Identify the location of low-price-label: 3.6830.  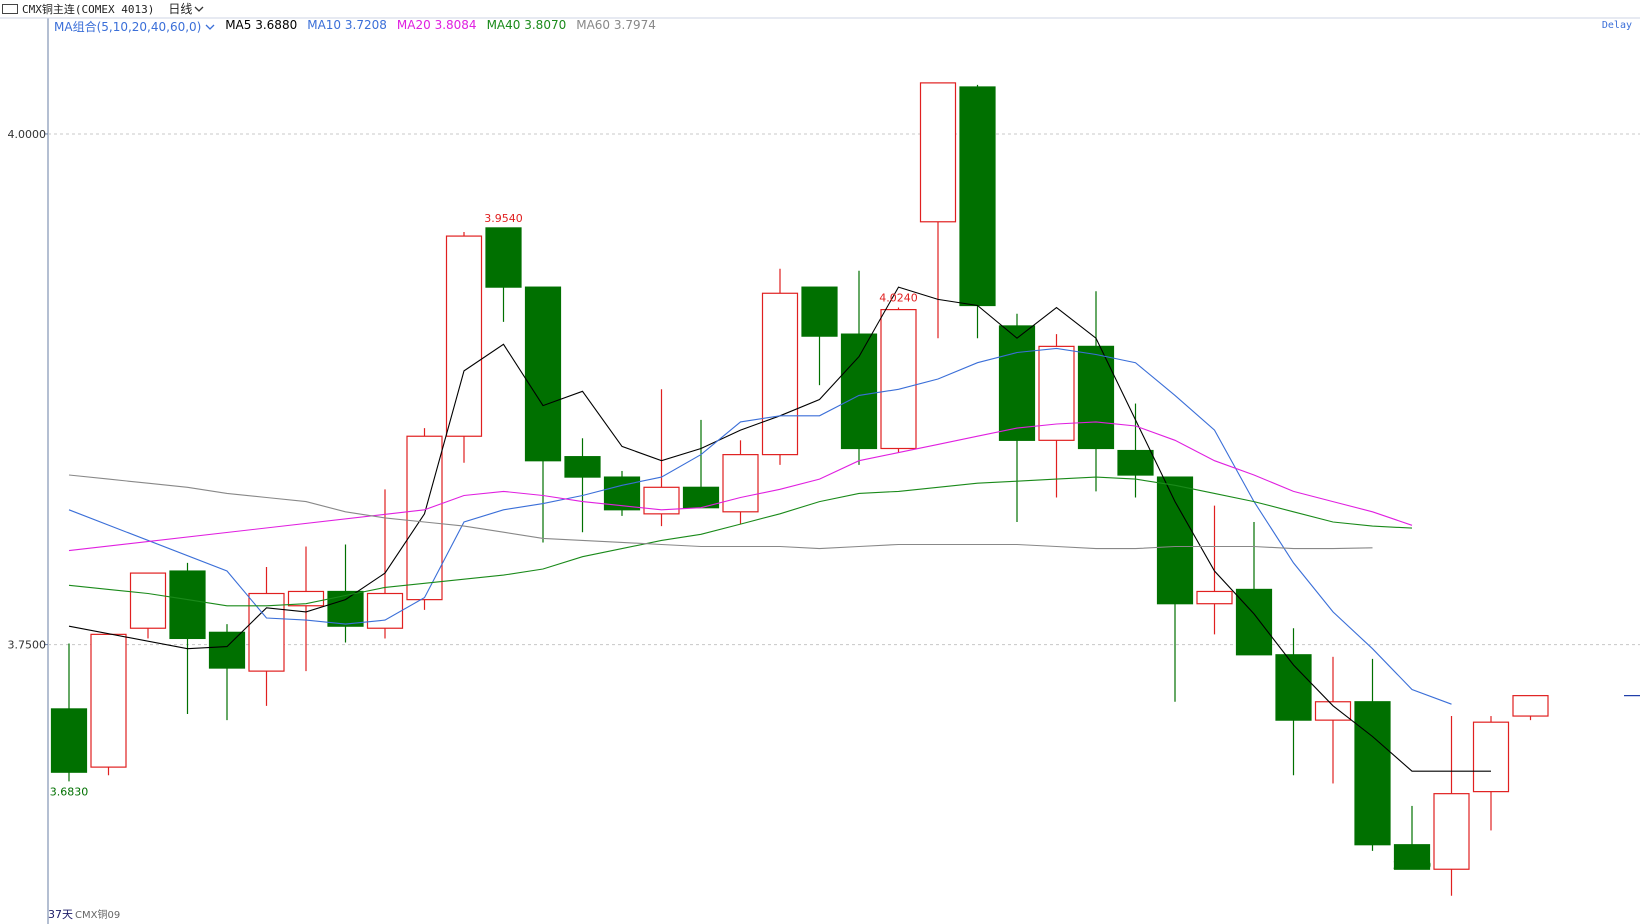
(69, 791).